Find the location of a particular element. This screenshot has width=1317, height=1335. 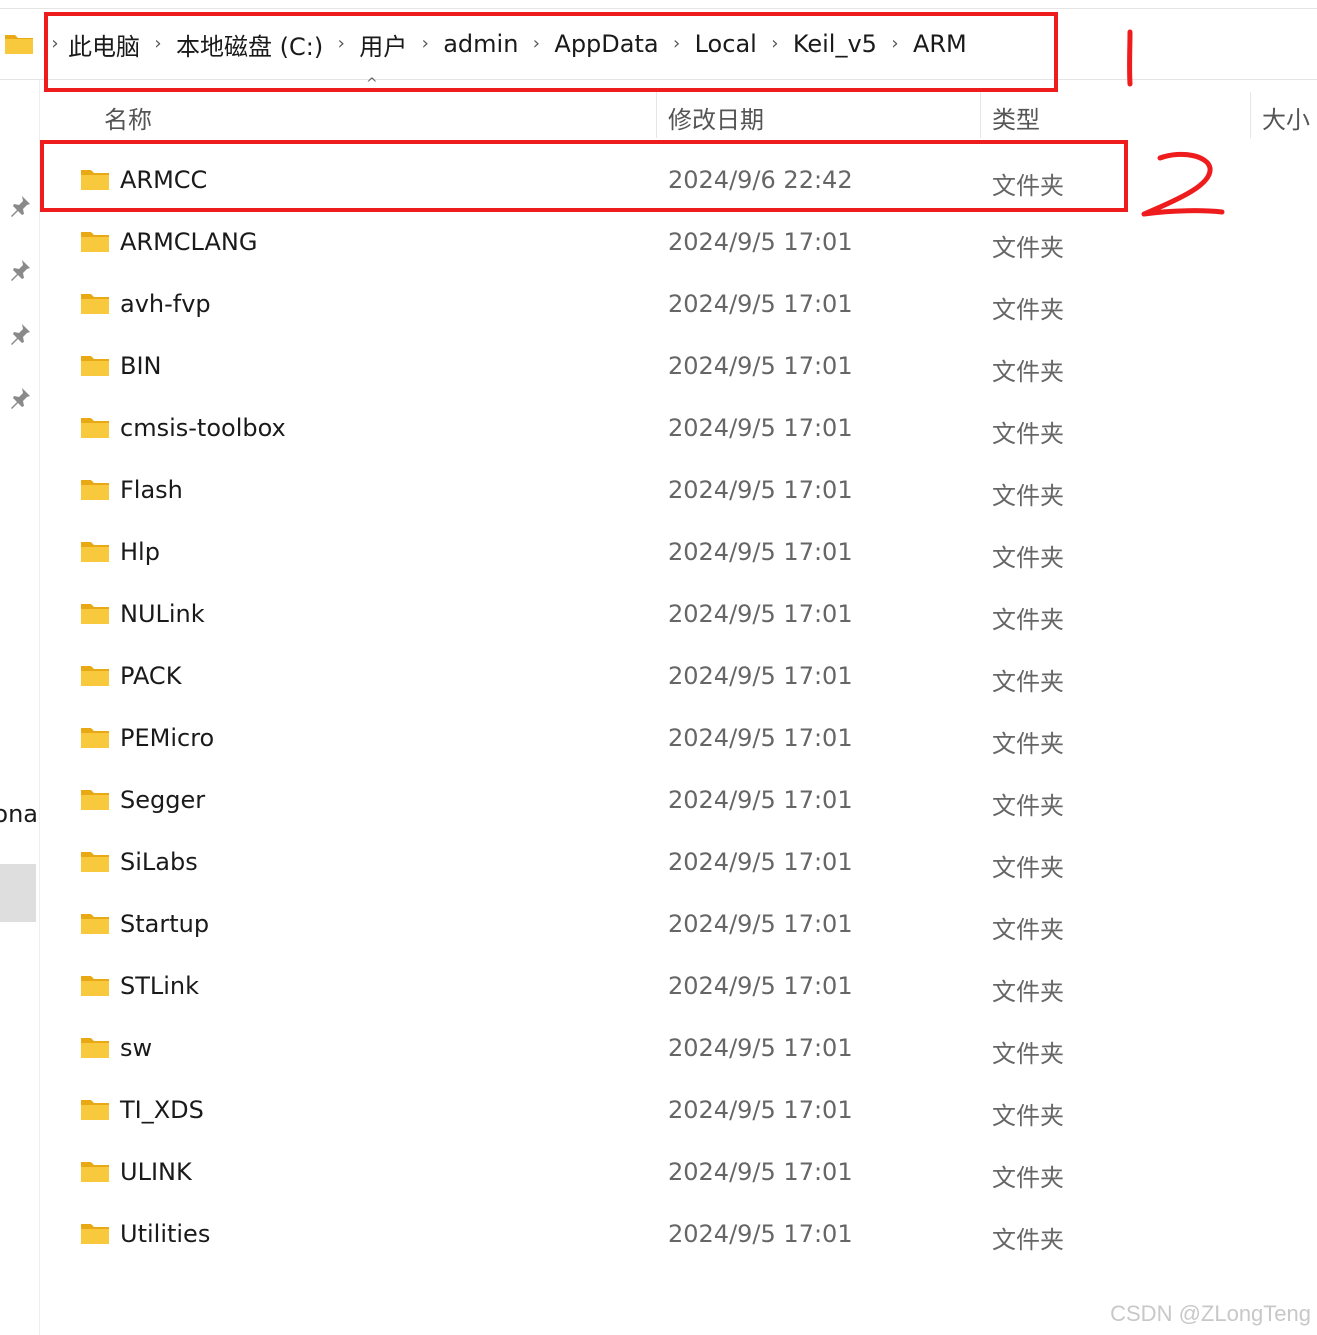

file-name: Utilities is located at coordinates (165, 1234).